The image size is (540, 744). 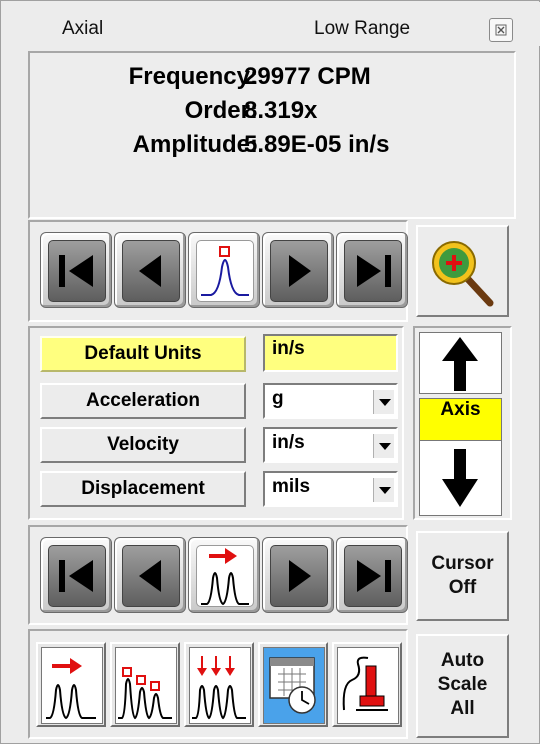 I want to click on sideband-markers-tool-button, so click(x=219, y=684).